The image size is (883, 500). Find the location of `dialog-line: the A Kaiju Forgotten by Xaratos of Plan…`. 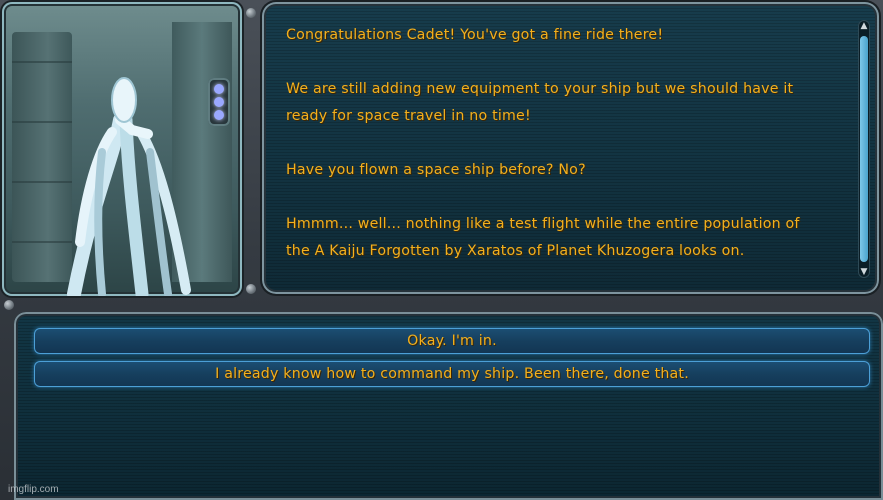

dialog-line: the A Kaiju Forgotten by Xaratos of Plan… is located at coordinates (515, 251).